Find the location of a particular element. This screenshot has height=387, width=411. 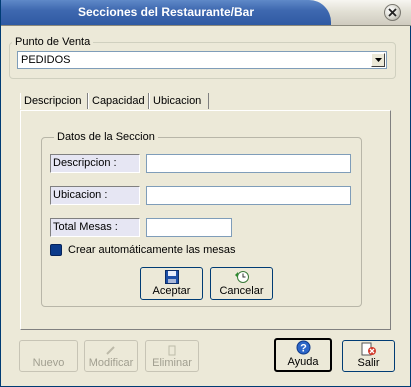

total-mesas-input is located at coordinates (189, 227).